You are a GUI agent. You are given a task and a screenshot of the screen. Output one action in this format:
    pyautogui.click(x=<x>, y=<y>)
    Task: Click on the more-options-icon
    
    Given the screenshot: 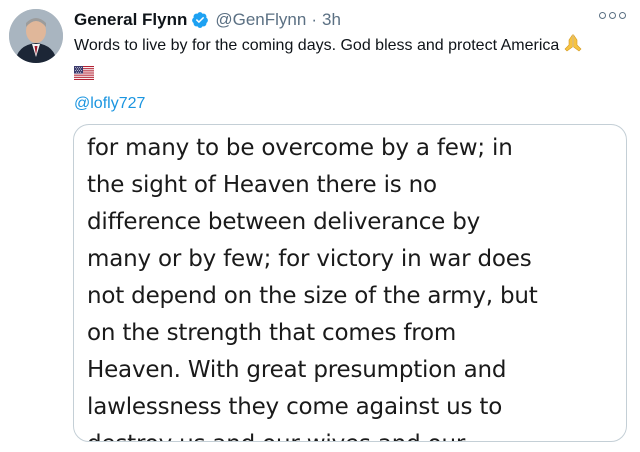 What is the action you would take?
    pyautogui.click(x=612, y=15)
    